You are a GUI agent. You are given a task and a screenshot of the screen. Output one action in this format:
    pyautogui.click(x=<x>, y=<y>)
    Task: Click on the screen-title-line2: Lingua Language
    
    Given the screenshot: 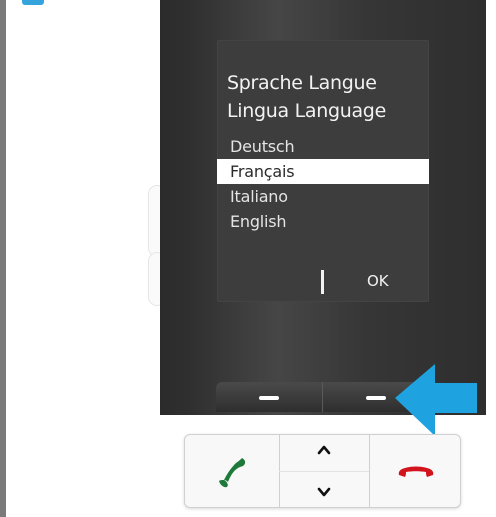 What is the action you would take?
    pyautogui.click(x=306, y=111)
    